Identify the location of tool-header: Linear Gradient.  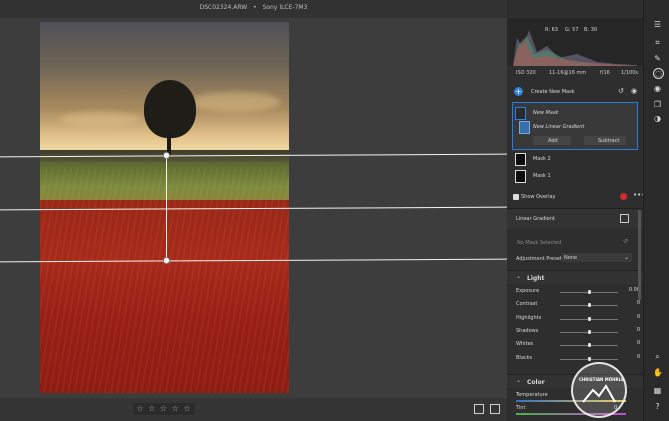
(575, 218).